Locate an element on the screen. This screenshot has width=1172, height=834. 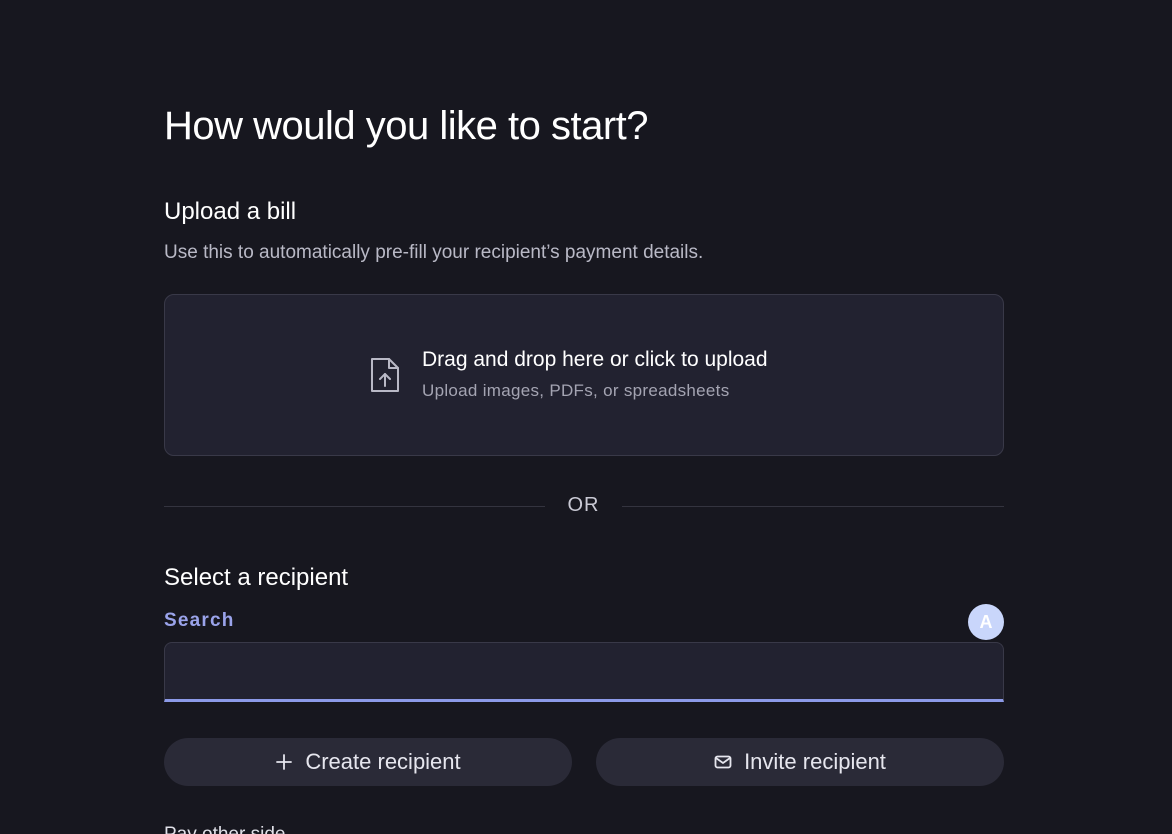
search-label: Search is located at coordinates (199, 620).